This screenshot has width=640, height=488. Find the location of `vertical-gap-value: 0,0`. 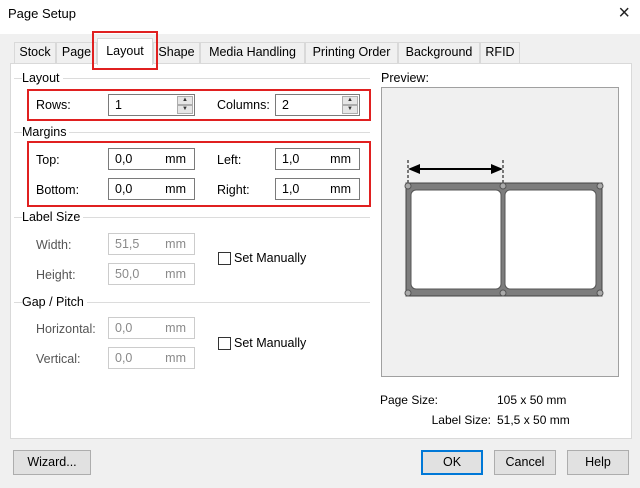

vertical-gap-value: 0,0 is located at coordinates (124, 358).